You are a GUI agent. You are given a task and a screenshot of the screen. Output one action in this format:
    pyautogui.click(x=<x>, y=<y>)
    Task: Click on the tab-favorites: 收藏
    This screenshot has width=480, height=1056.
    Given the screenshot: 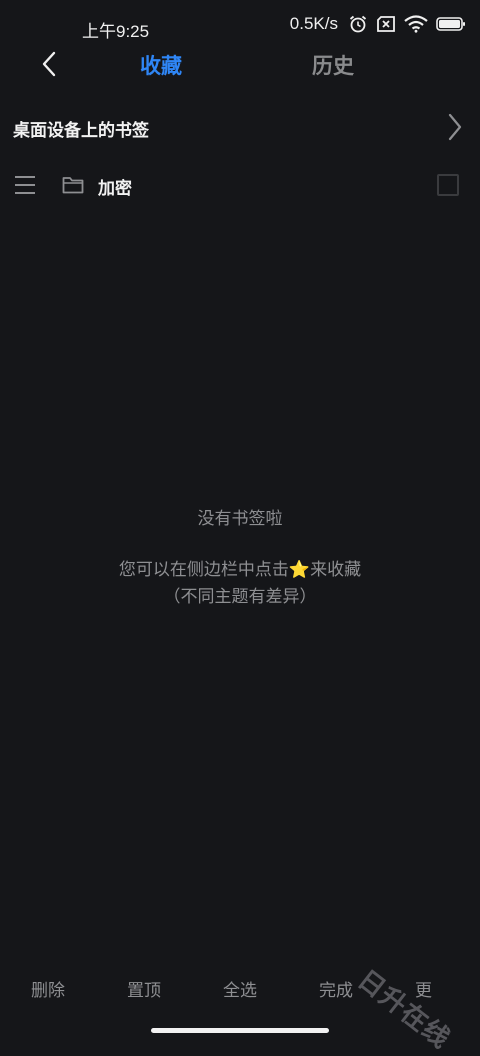 What is the action you would take?
    pyautogui.click(x=161, y=65)
    